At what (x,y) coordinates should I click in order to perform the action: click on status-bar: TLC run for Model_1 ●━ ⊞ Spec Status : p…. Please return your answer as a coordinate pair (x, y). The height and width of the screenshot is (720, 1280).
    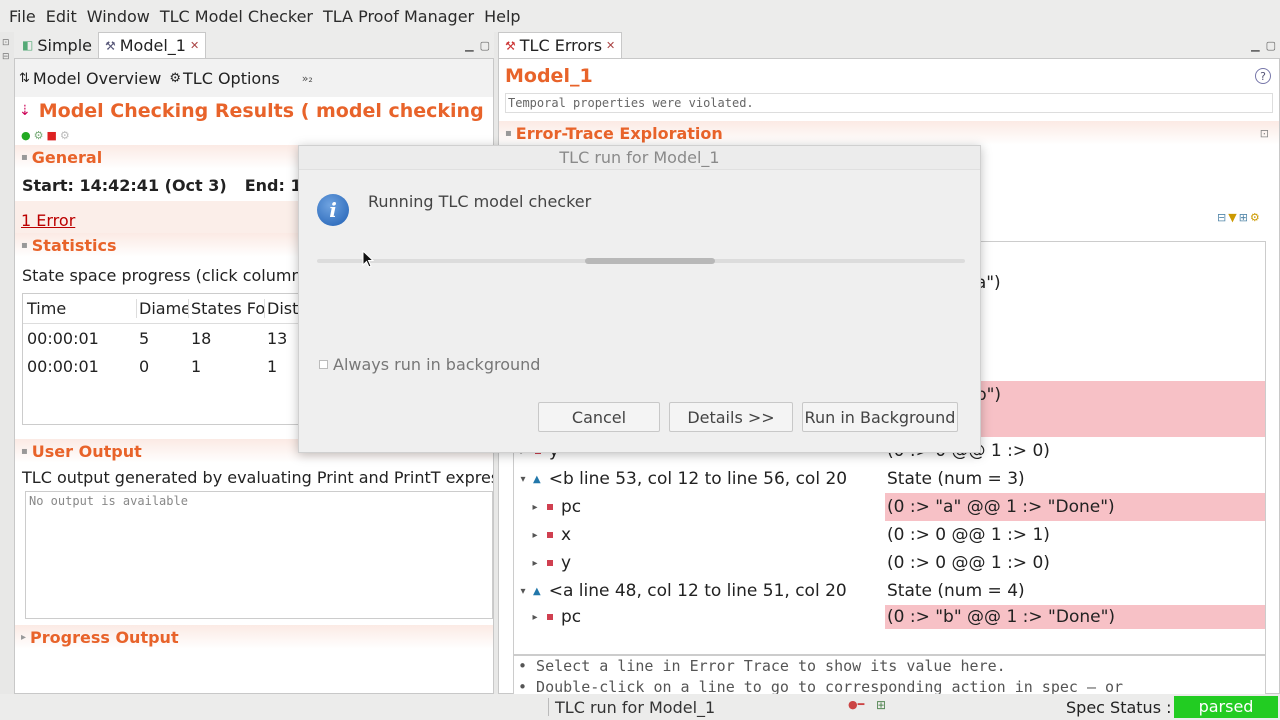
    Looking at the image, I should click on (640, 707).